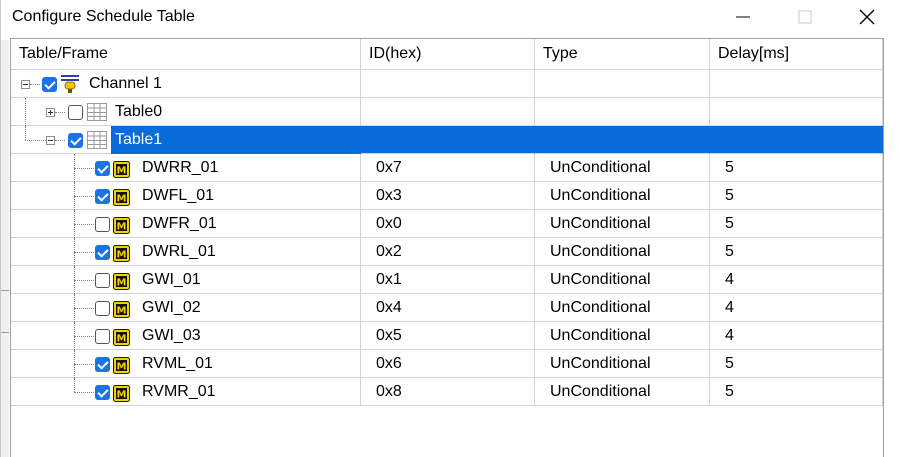 The image size is (900, 457). What do you see at coordinates (49, 84) in the screenshot?
I see `channel-checkbox` at bounding box center [49, 84].